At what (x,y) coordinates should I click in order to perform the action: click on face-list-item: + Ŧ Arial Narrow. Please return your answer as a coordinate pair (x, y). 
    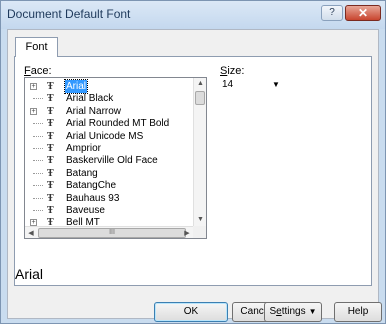
    Looking at the image, I should click on (109, 111).